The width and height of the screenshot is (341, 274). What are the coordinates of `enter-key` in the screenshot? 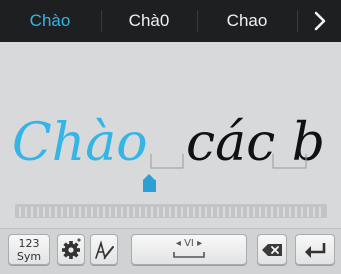 It's located at (315, 249).